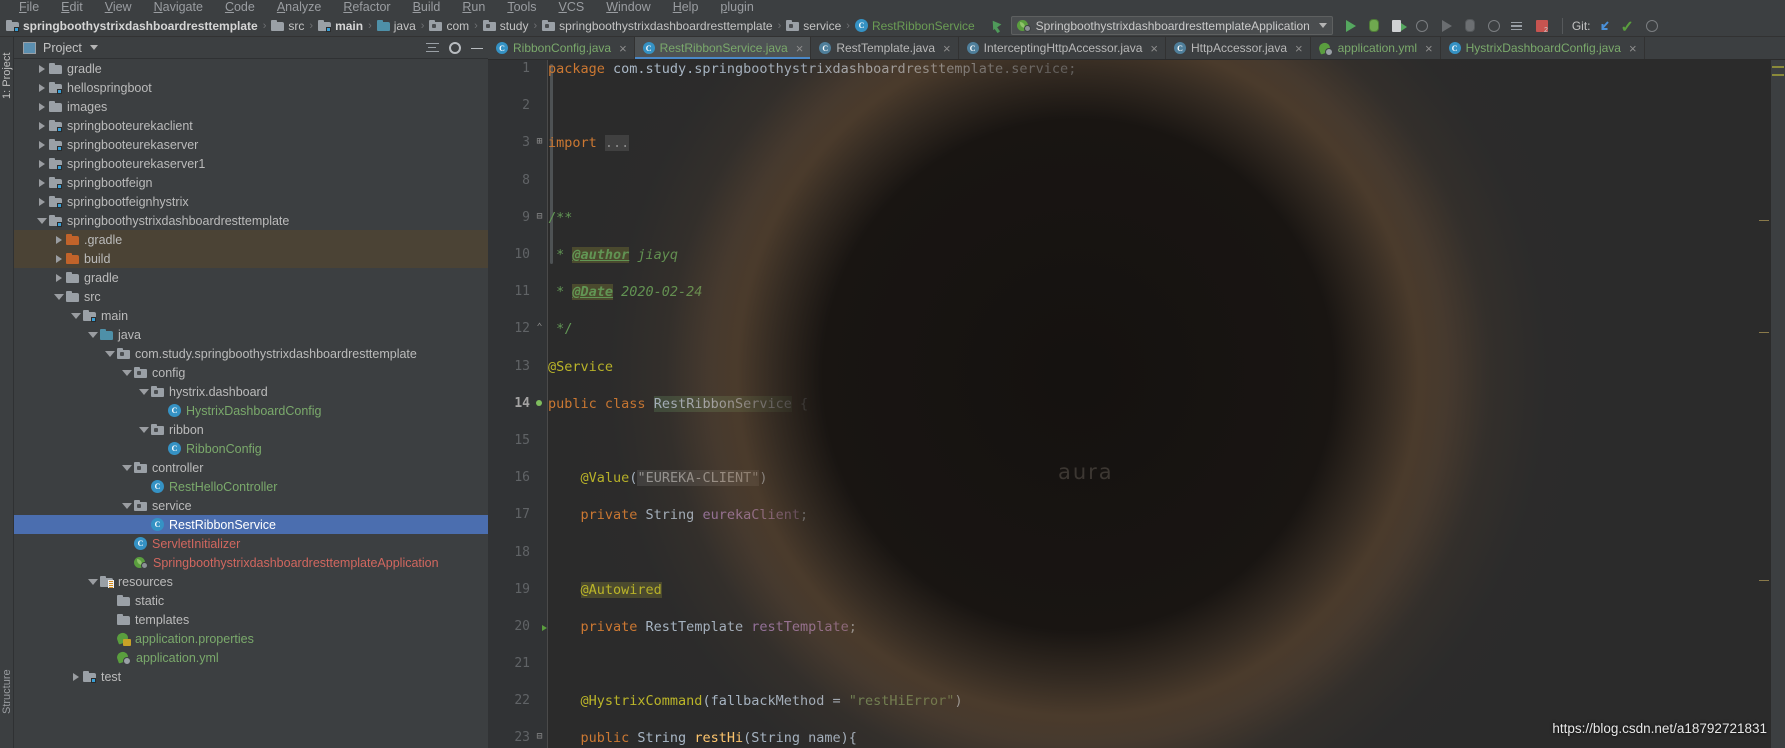 Image resolution: width=1785 pixels, height=748 pixels. What do you see at coordinates (251, 448) in the screenshot?
I see `tree-item-ribbonconfig: C RibbonConfig` at bounding box center [251, 448].